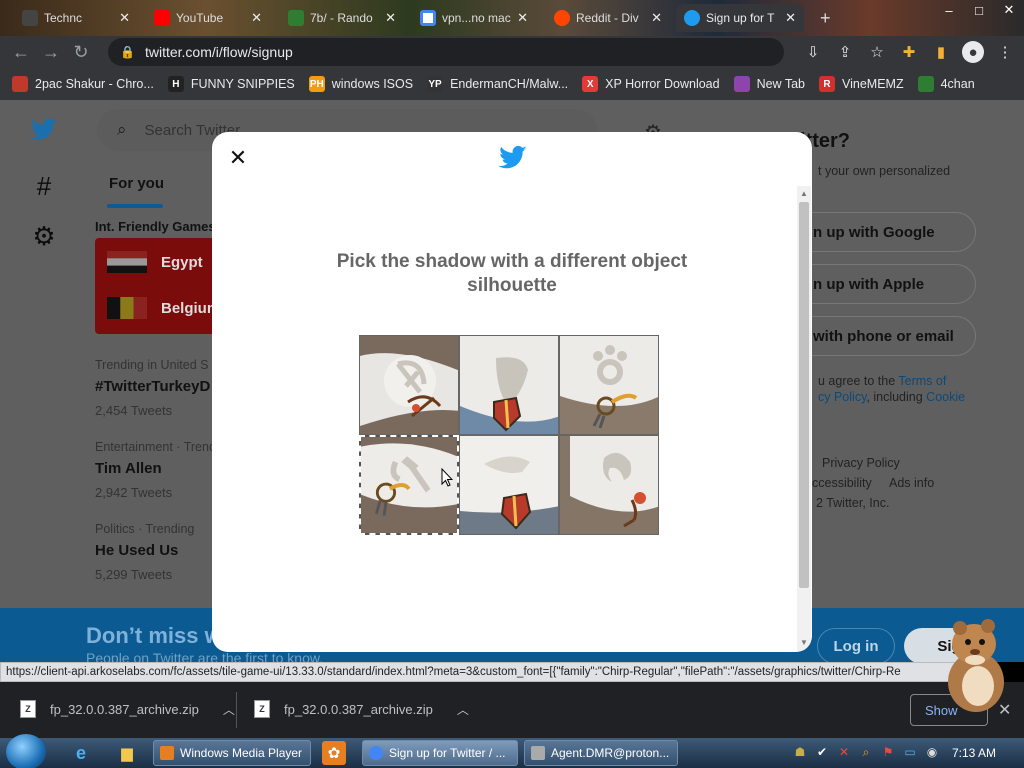 Image resolution: width=1024 pixels, height=768 pixels. What do you see at coordinates (813, 52) in the screenshot?
I see `install-icon: ⇩` at bounding box center [813, 52].